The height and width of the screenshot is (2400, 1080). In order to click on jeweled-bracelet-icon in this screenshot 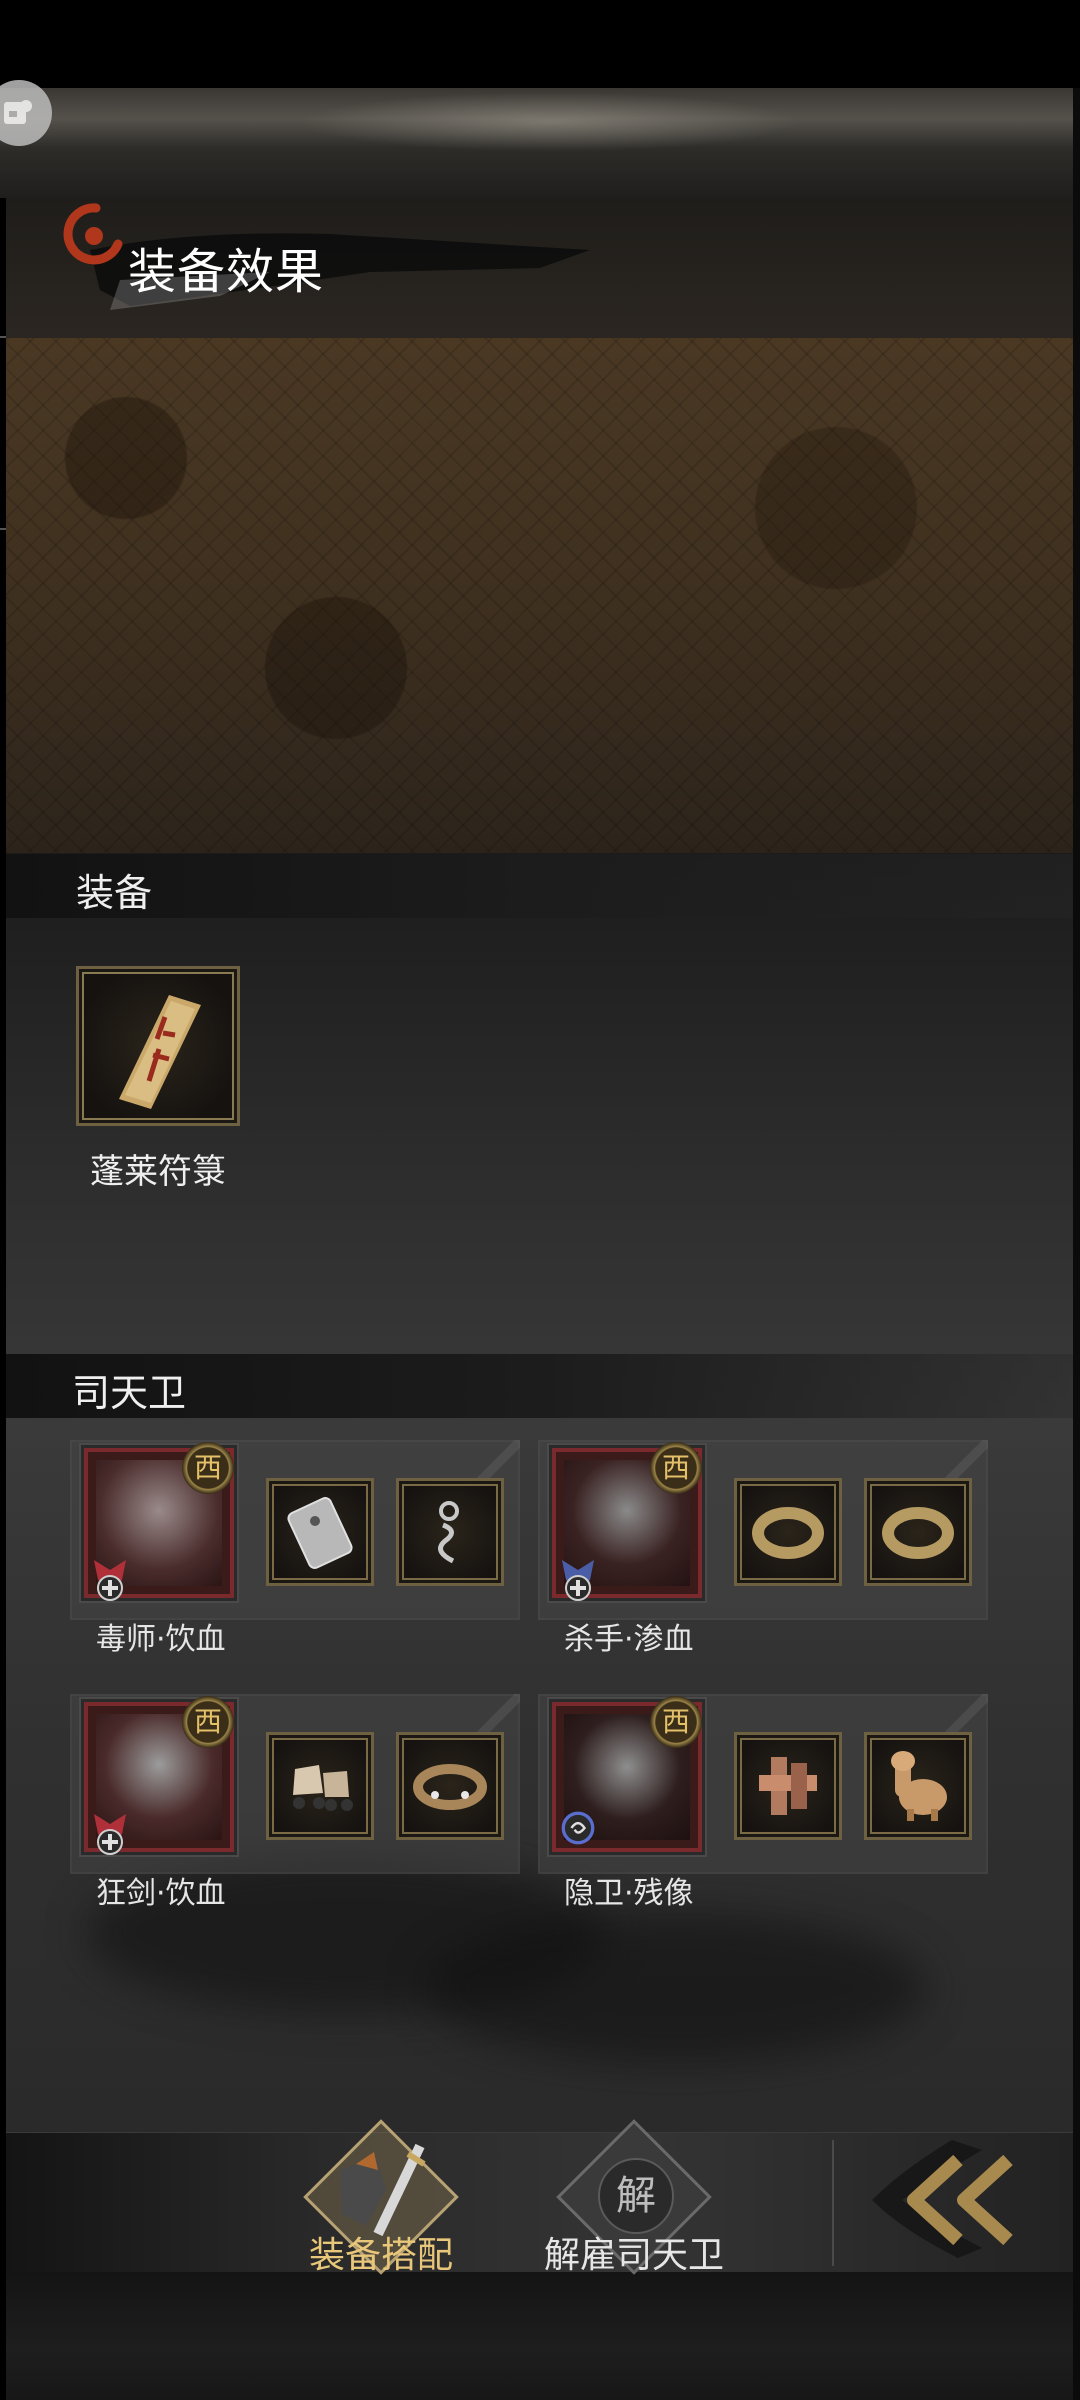, I will do `click(450, 1787)`.